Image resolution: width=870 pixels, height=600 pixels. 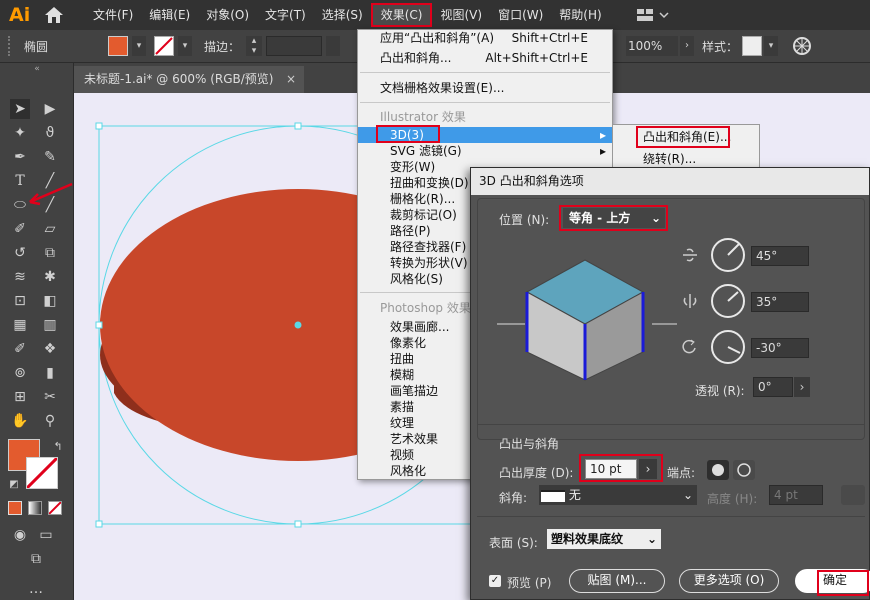 What do you see at coordinates (780, 348) in the screenshot?
I see `z-rotation-input: -30°` at bounding box center [780, 348].